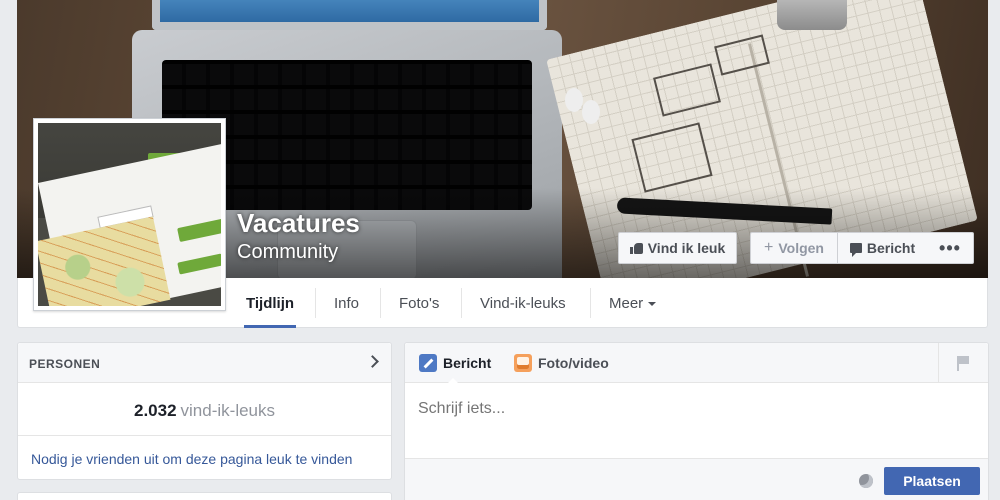 This screenshot has width=1000, height=500. Describe the element at coordinates (428, 363) in the screenshot. I see `pencil-icon` at that location.